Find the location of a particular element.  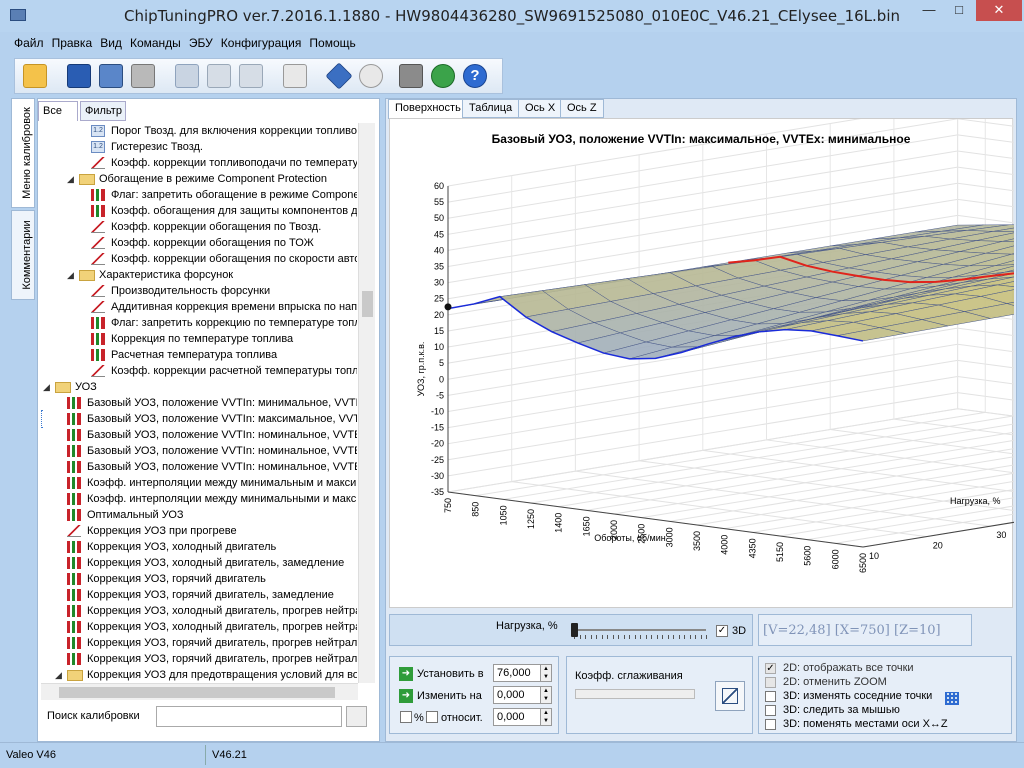

menu-configuration: Конфигурация is located at coordinates (261, 43).